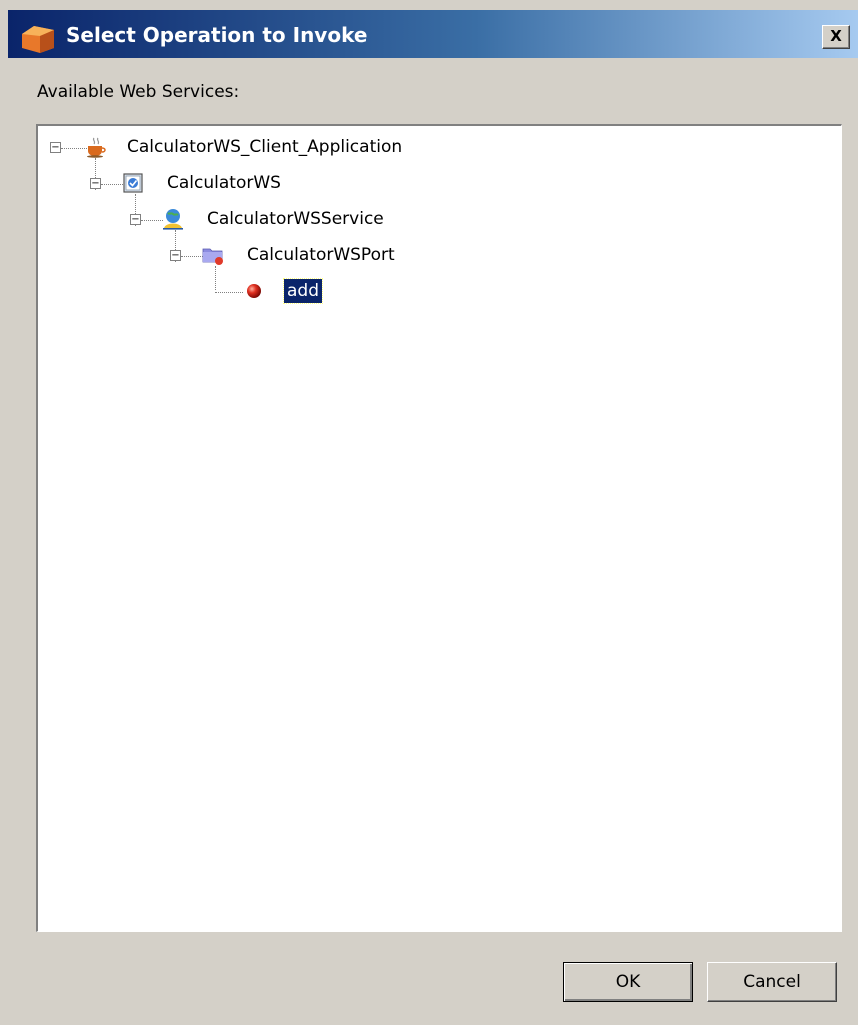 This screenshot has height=1025, width=858. I want to click on coffee-cup-icon, so click(96, 147).